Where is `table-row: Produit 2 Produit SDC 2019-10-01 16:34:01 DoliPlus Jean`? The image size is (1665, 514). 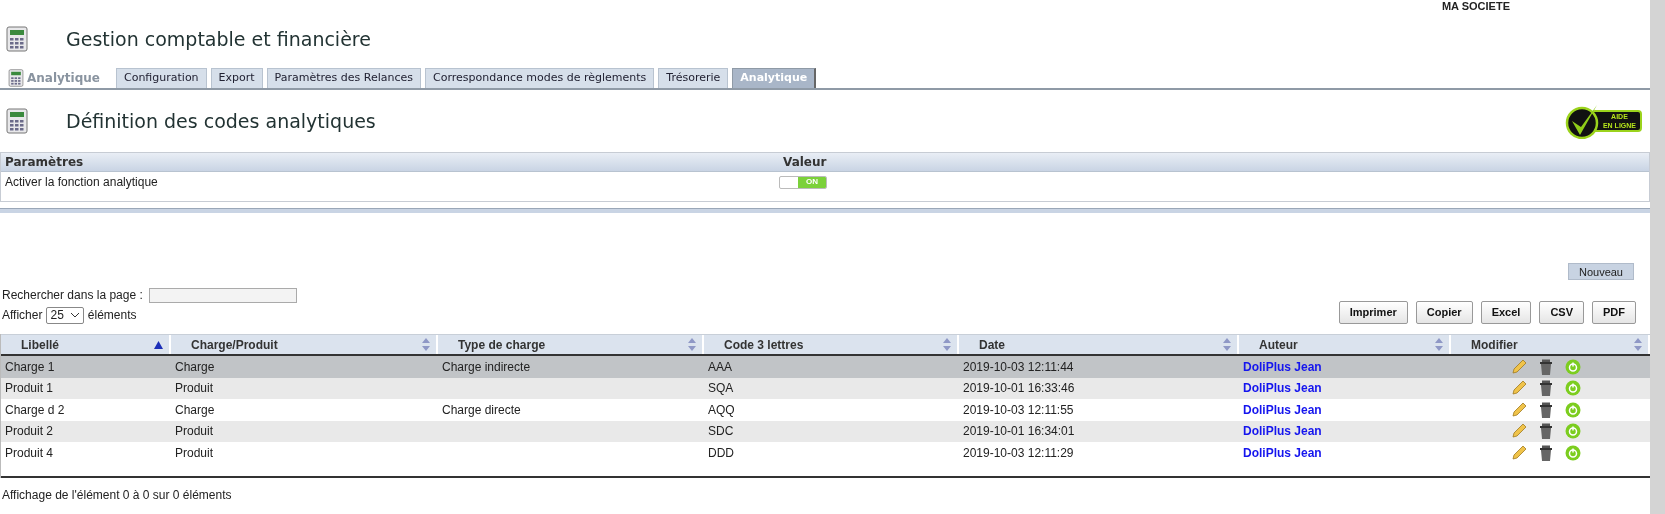
table-row: Produit 2 Produit SDC 2019-10-01 16:34:01 DoliPlus Jean is located at coordinates (825, 431).